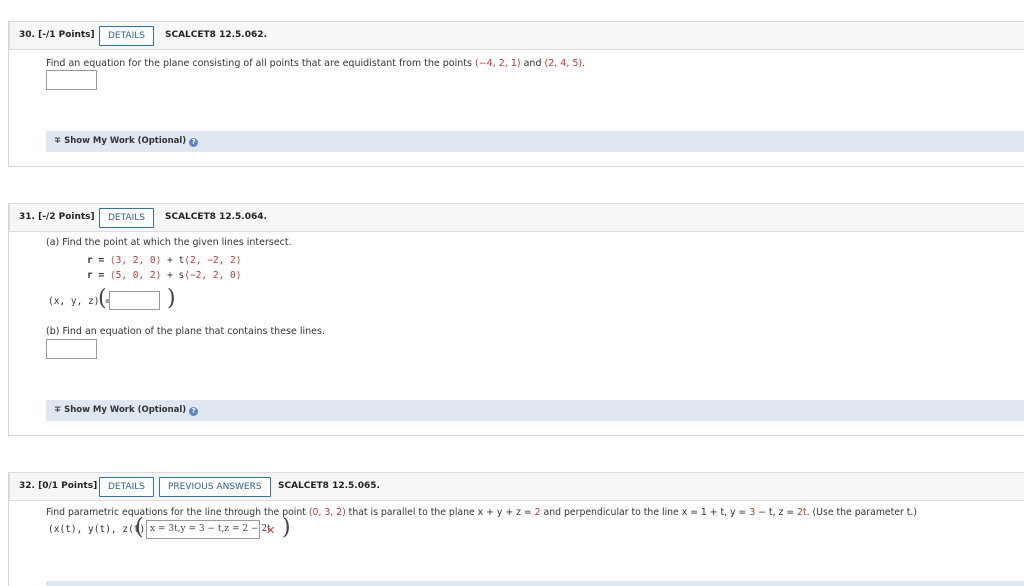 The image size is (1024, 586). I want to click on question-number: 31. [-/2 Points], so click(57, 217).